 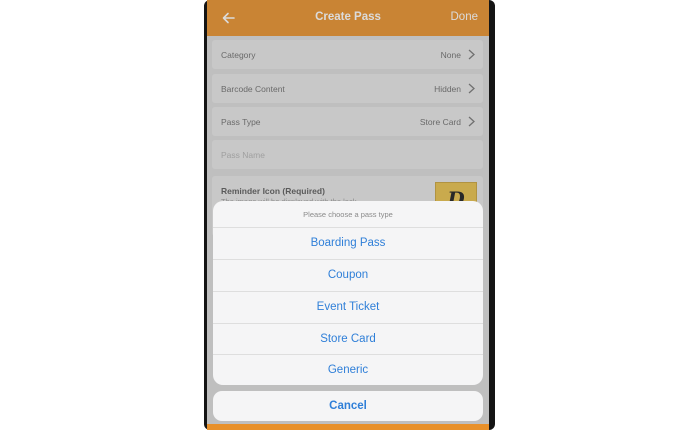 I want to click on bottom-bar, so click(x=348, y=427).